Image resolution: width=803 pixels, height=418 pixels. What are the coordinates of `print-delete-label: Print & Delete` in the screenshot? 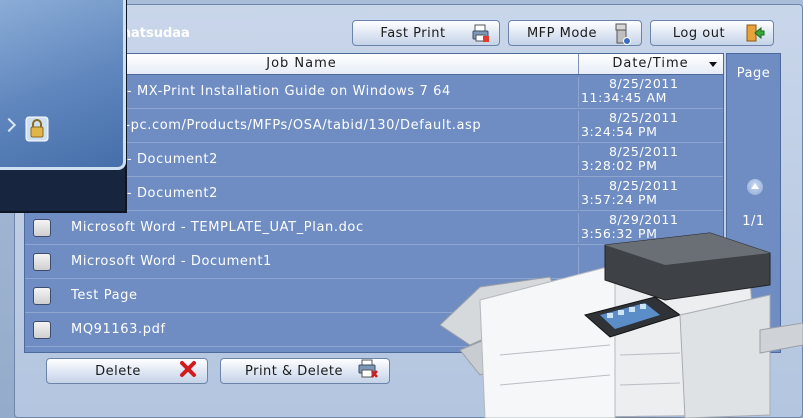 It's located at (294, 371).